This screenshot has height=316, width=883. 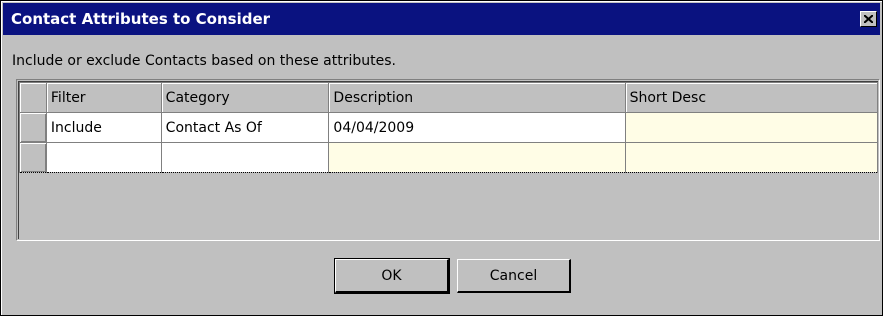 I want to click on cell-filter: Include, so click(x=103, y=127).